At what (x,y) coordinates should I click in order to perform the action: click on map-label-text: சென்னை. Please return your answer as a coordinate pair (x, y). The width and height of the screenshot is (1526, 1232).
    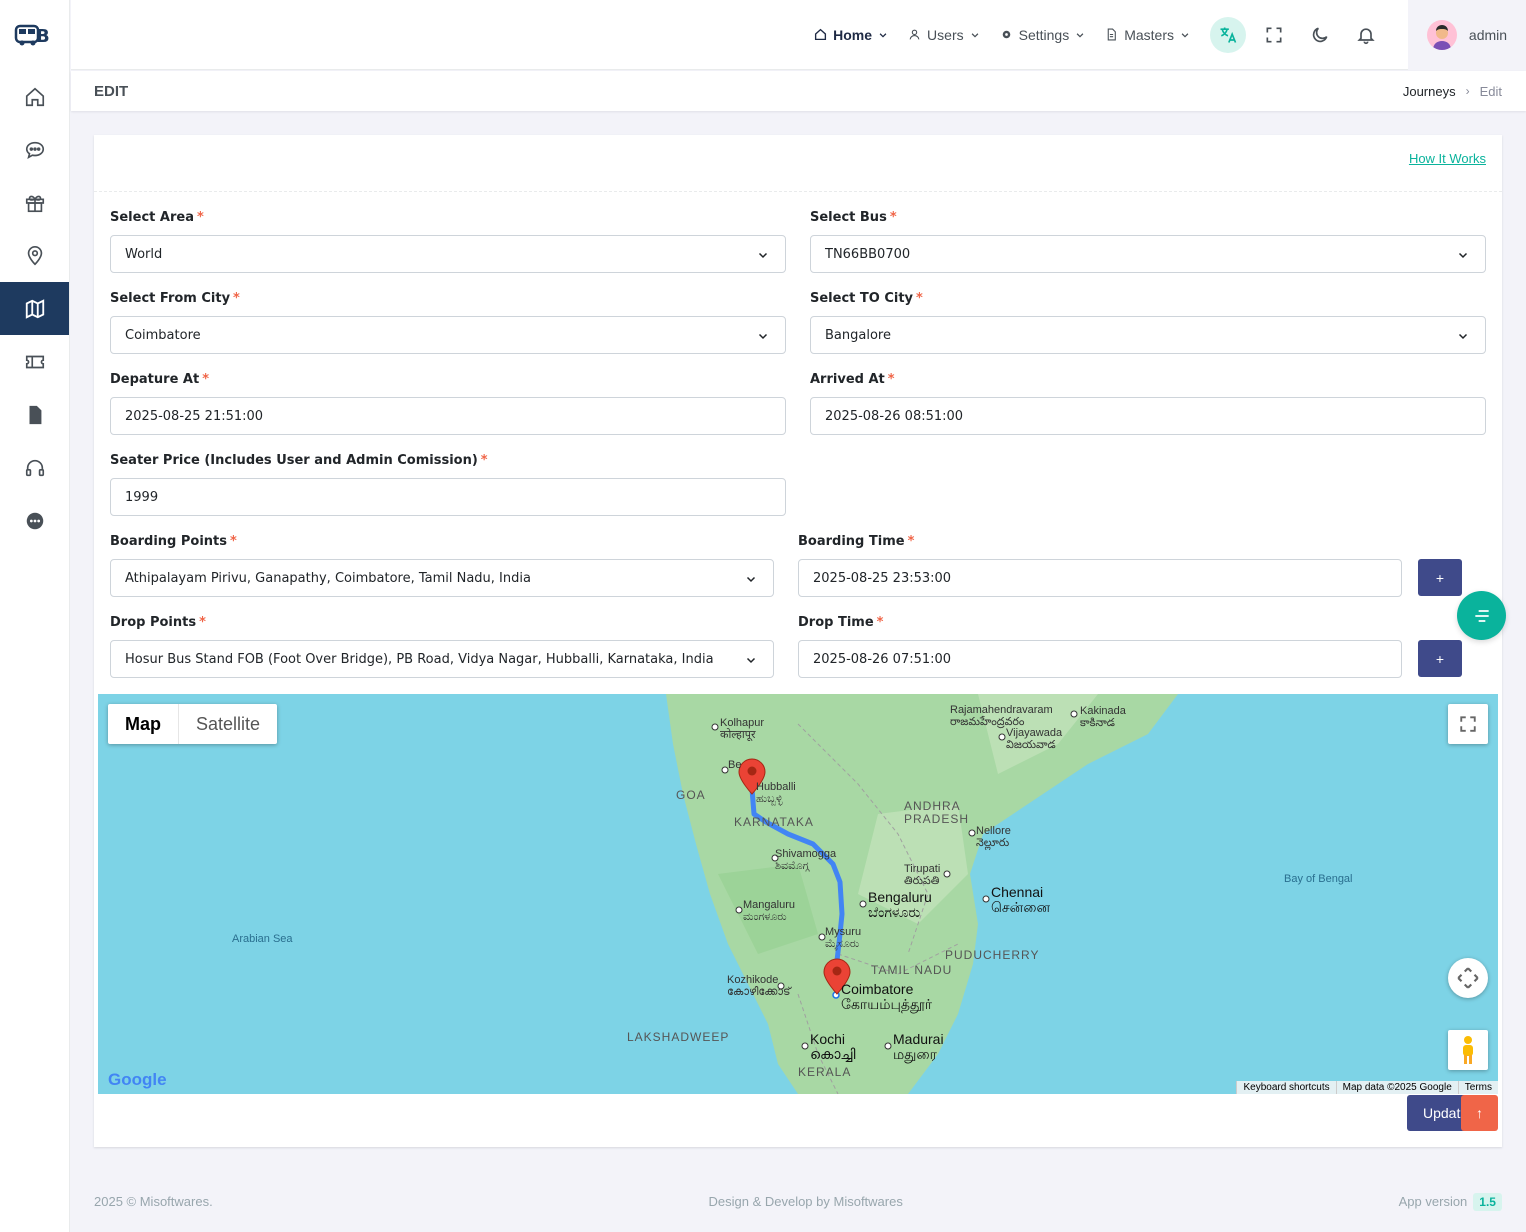
    Looking at the image, I should click on (1021, 907).